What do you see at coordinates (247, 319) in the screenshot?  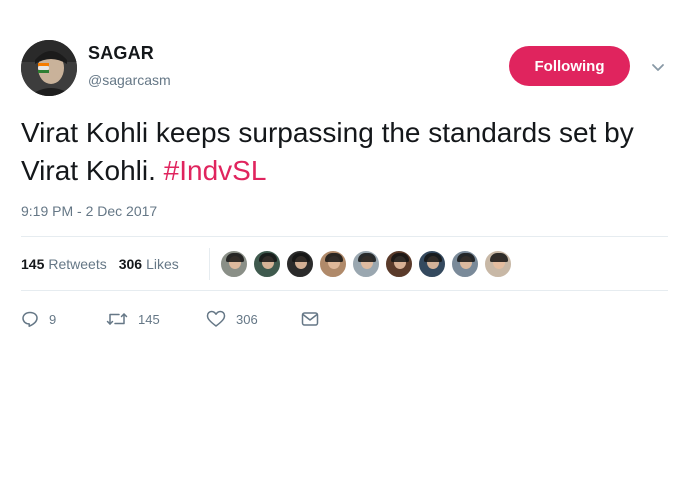 I see `like-count: 306` at bounding box center [247, 319].